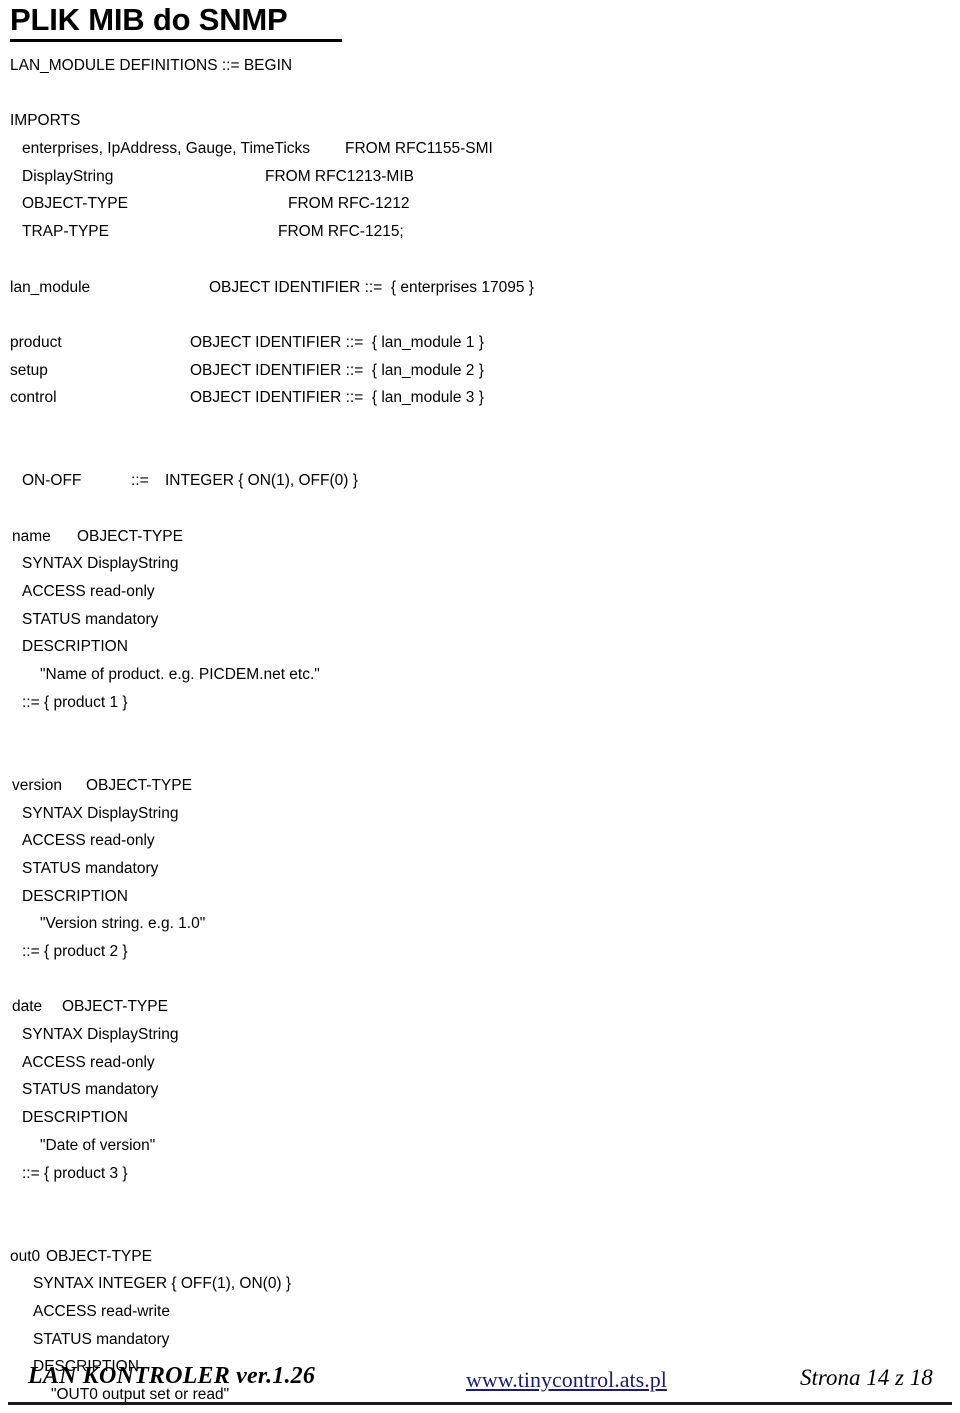  I want to click on object-description: "Name of product. e.g. PICDEM.net etc.", so click(180, 675).